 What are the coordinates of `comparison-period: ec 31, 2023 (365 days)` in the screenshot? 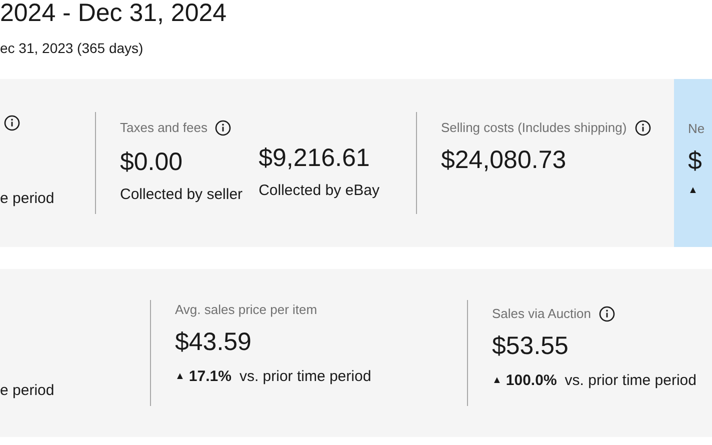 It's located at (72, 48).